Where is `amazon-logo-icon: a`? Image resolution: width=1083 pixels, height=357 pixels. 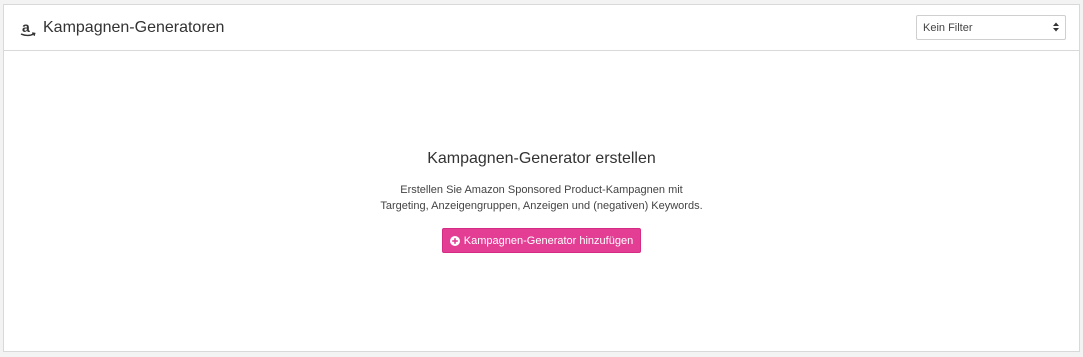
amazon-logo-icon: a is located at coordinates (28, 27).